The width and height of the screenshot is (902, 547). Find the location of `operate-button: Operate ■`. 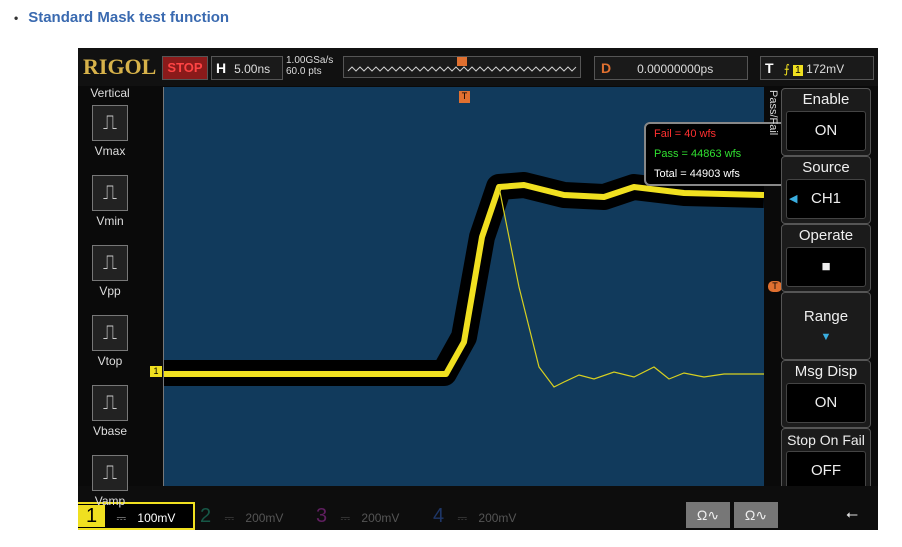

operate-button: Operate ■ is located at coordinates (826, 258).